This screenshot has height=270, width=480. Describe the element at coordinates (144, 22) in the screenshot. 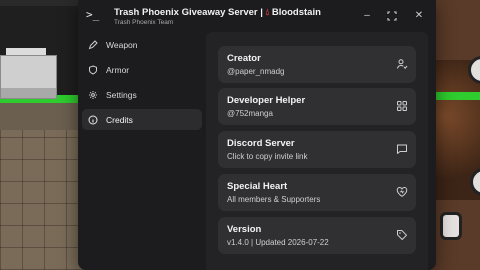

I see `window-subtitle: Trash Phoenix Team` at that location.